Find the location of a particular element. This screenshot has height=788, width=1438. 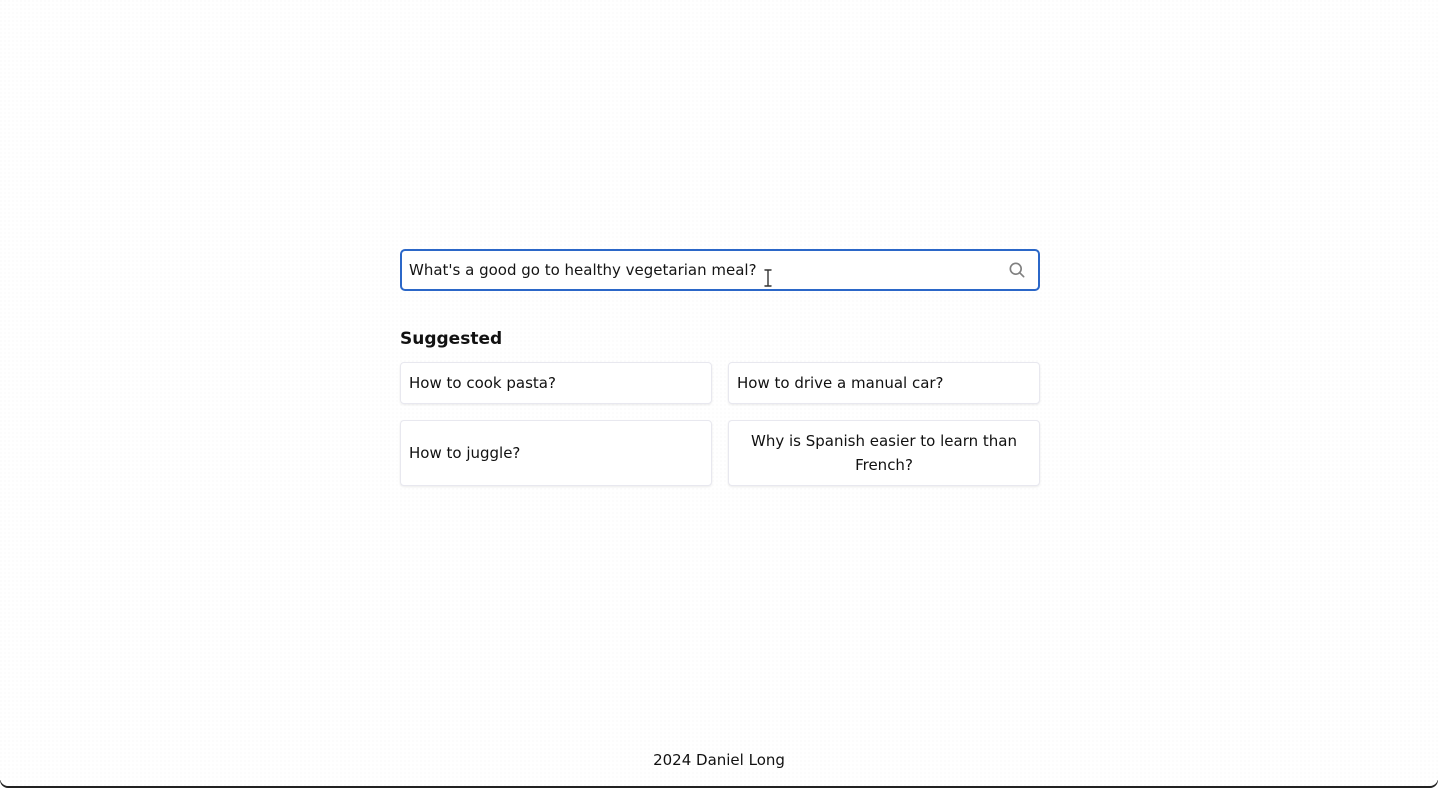

suggested-title: Suggested is located at coordinates (451, 339).